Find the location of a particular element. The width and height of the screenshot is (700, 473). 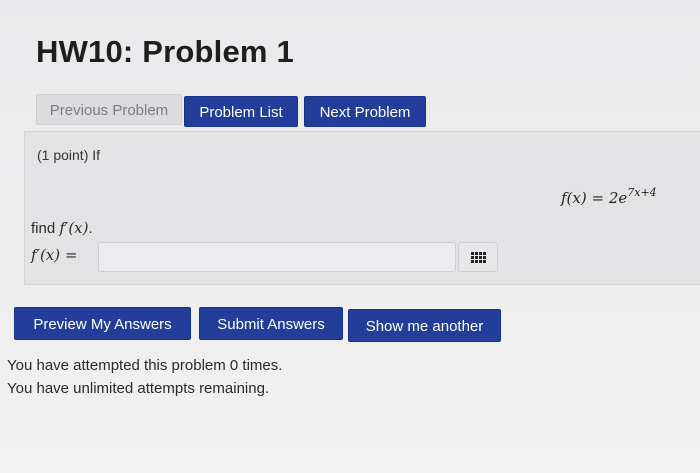

equation-keypad-icon is located at coordinates (478, 257).